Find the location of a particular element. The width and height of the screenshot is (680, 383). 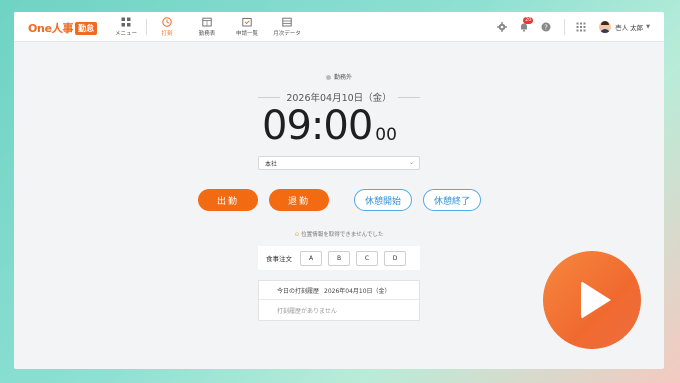

chevron-down-icon: ▼ is located at coordinates (648, 27).